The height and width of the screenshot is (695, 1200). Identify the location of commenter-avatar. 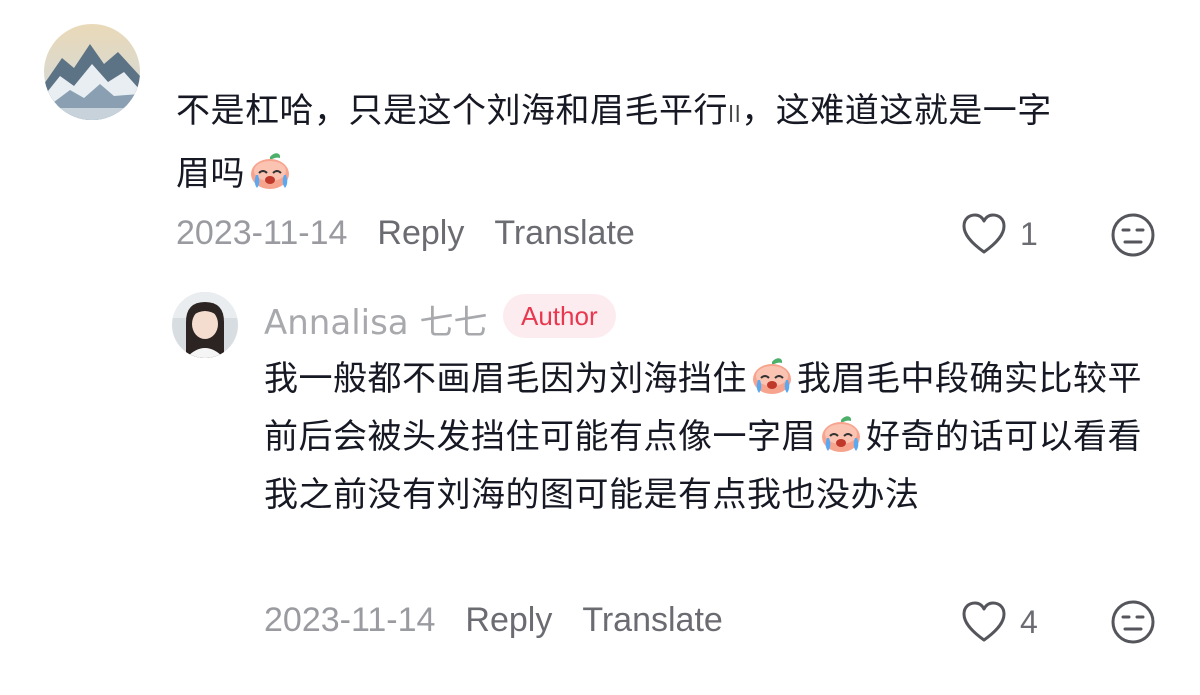
(92, 72).